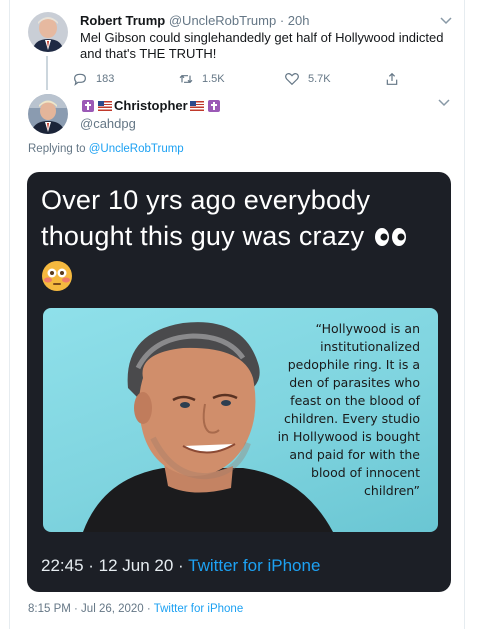  I want to click on source-link: Twitter for iPhone, so click(198, 609).